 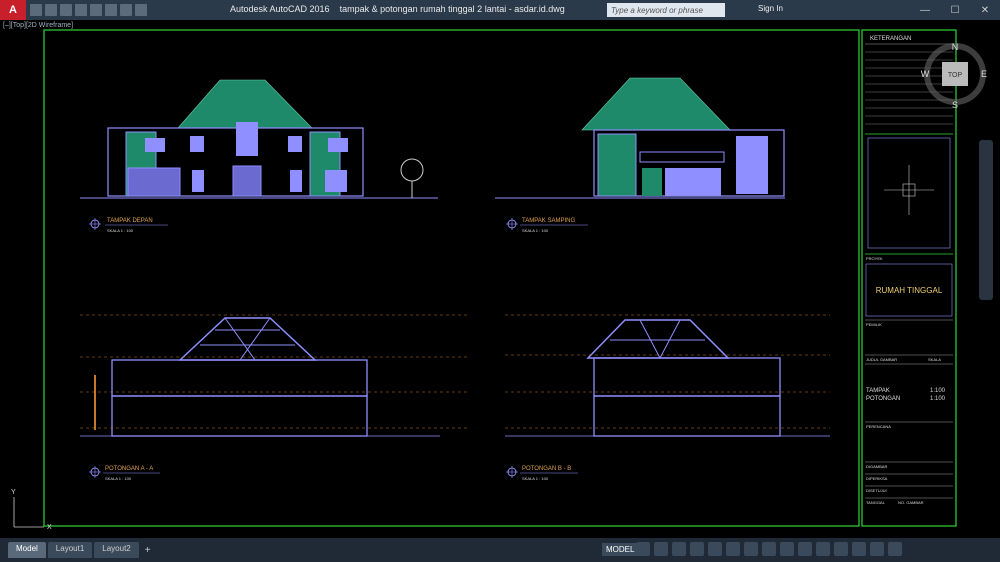 I want to click on open-file-icon, so click(x=51, y=10).